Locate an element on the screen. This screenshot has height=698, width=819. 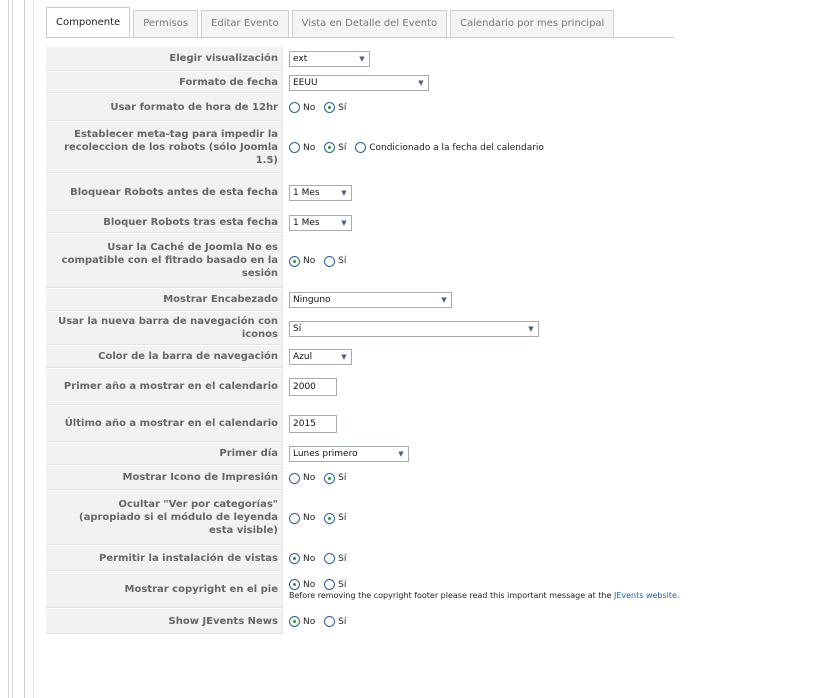
radio-cache-si is located at coordinates (330, 261).